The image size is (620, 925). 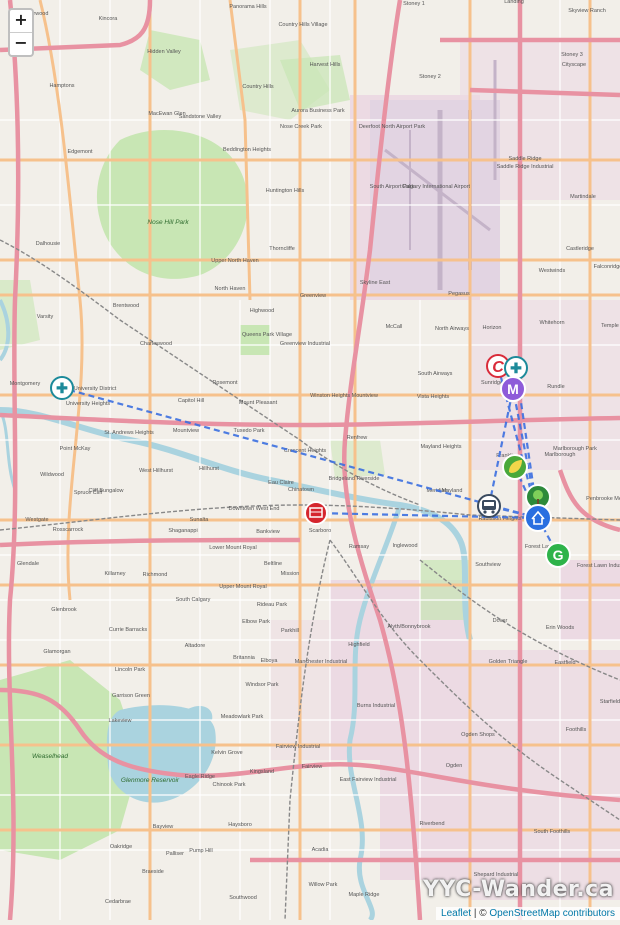 I want to click on neighbourhood-label: Glamorgan, so click(x=56, y=652).